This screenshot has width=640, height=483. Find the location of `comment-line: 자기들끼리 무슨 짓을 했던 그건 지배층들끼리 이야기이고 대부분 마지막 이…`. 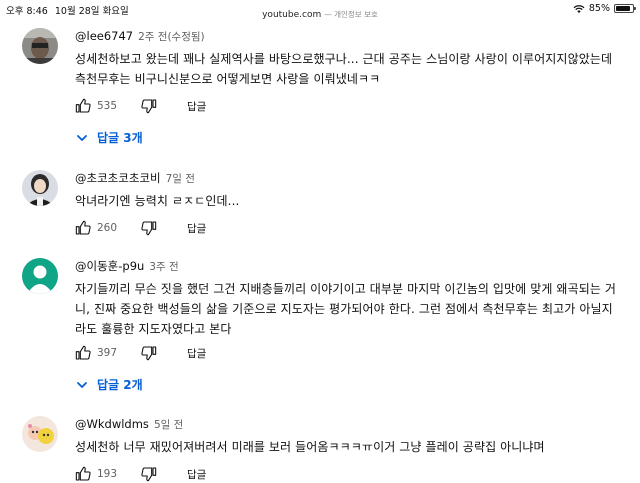

comment-line: 자기들끼리 무슨 짓을 했던 그건 지배층들끼리 이야기이고 대부분 마지막 이… is located at coordinates (346, 289).